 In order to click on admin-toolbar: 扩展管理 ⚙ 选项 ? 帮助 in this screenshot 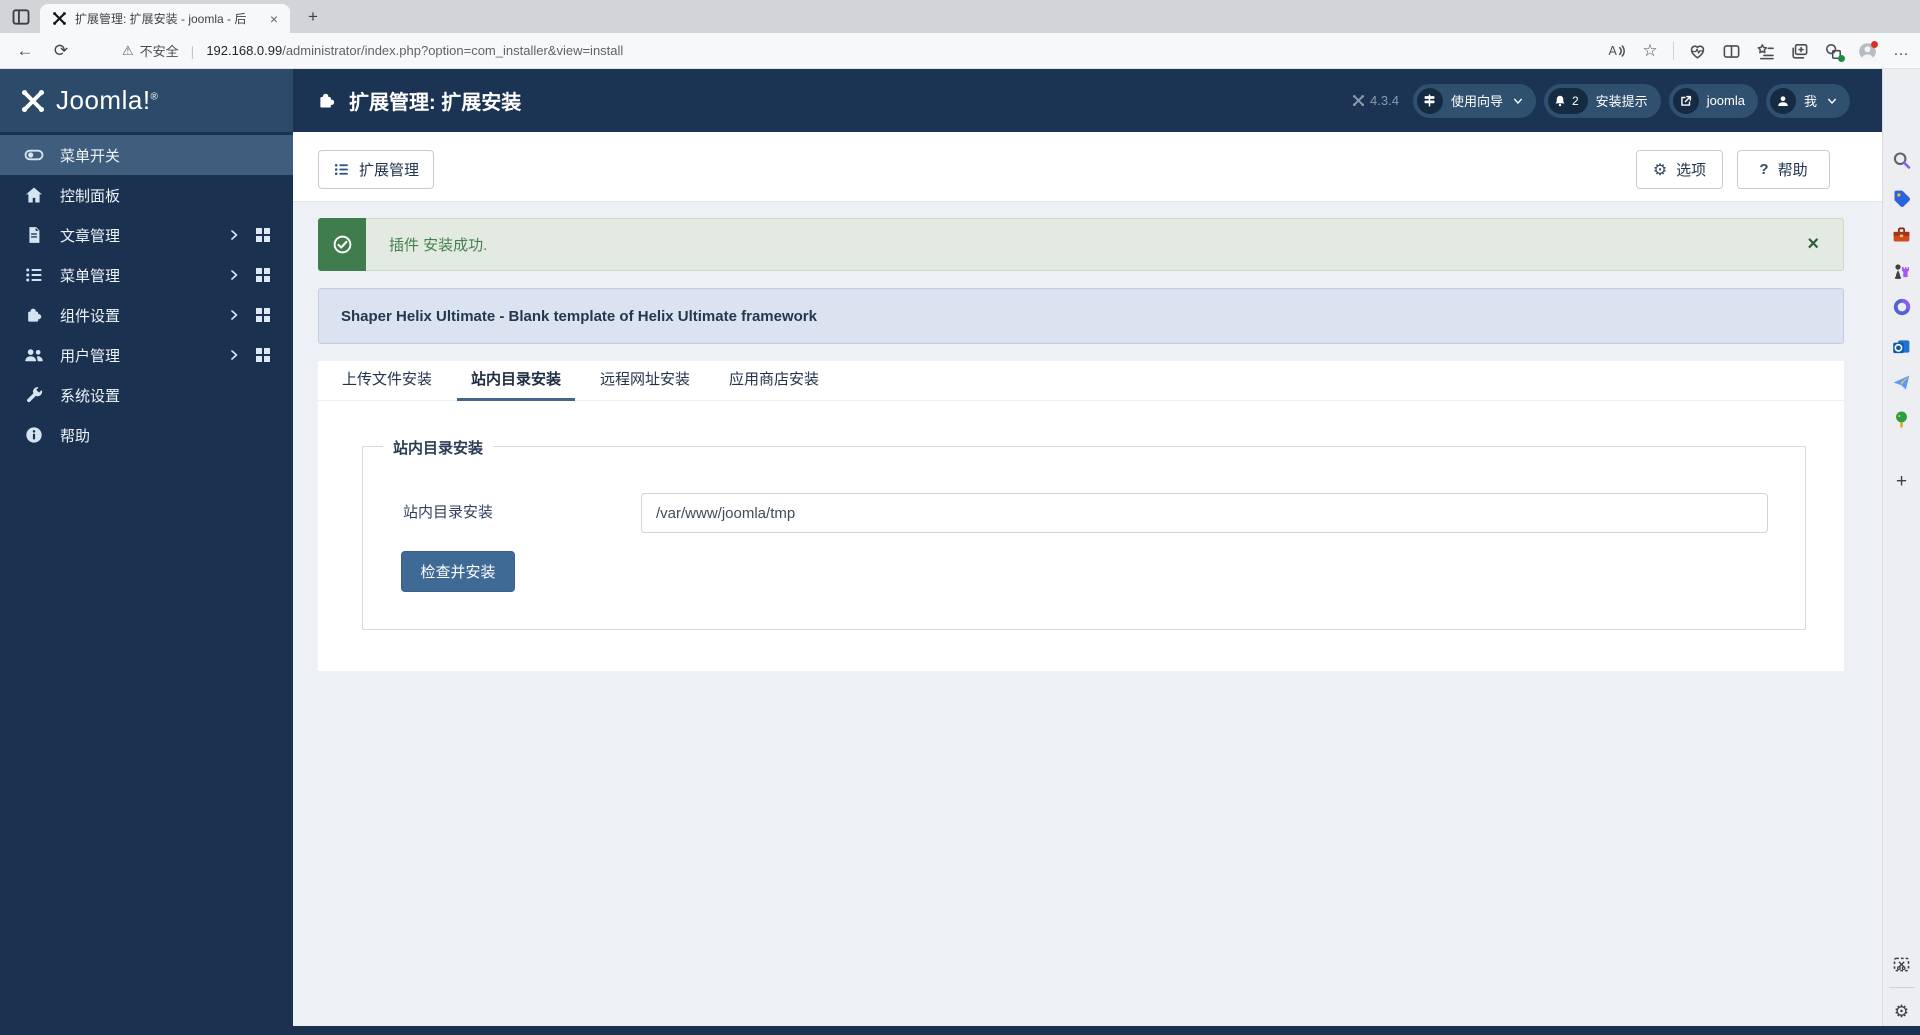, I will do `click(1087, 167)`.